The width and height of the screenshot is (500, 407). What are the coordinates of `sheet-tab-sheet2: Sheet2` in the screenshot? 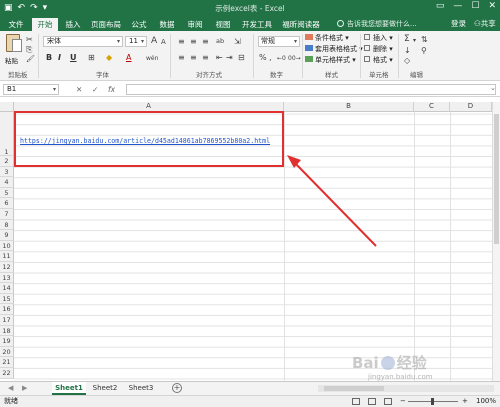 It's located at (105, 388).